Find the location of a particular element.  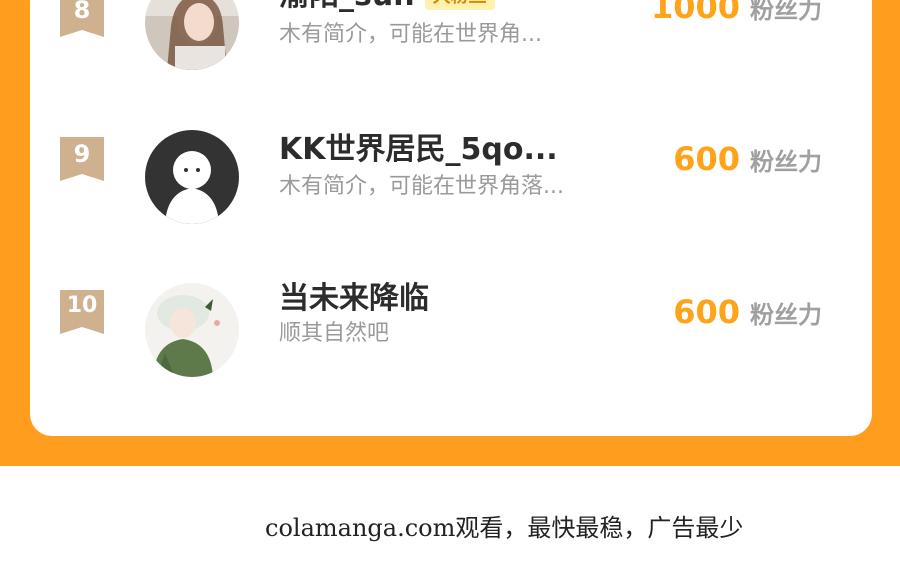

fan-level-badge: 大粉丝 is located at coordinates (459, 5).